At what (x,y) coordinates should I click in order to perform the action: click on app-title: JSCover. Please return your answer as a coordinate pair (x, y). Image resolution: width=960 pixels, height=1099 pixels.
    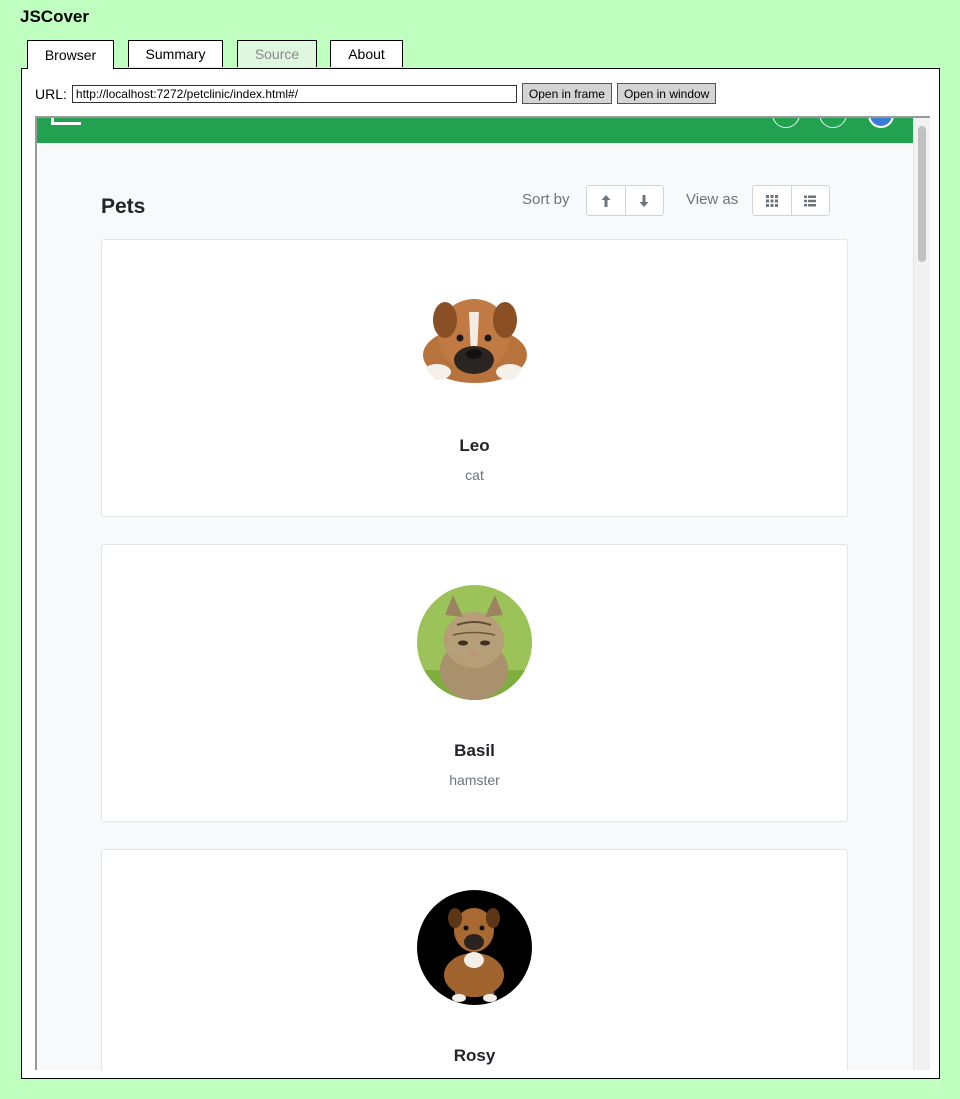
    Looking at the image, I should click on (54, 16).